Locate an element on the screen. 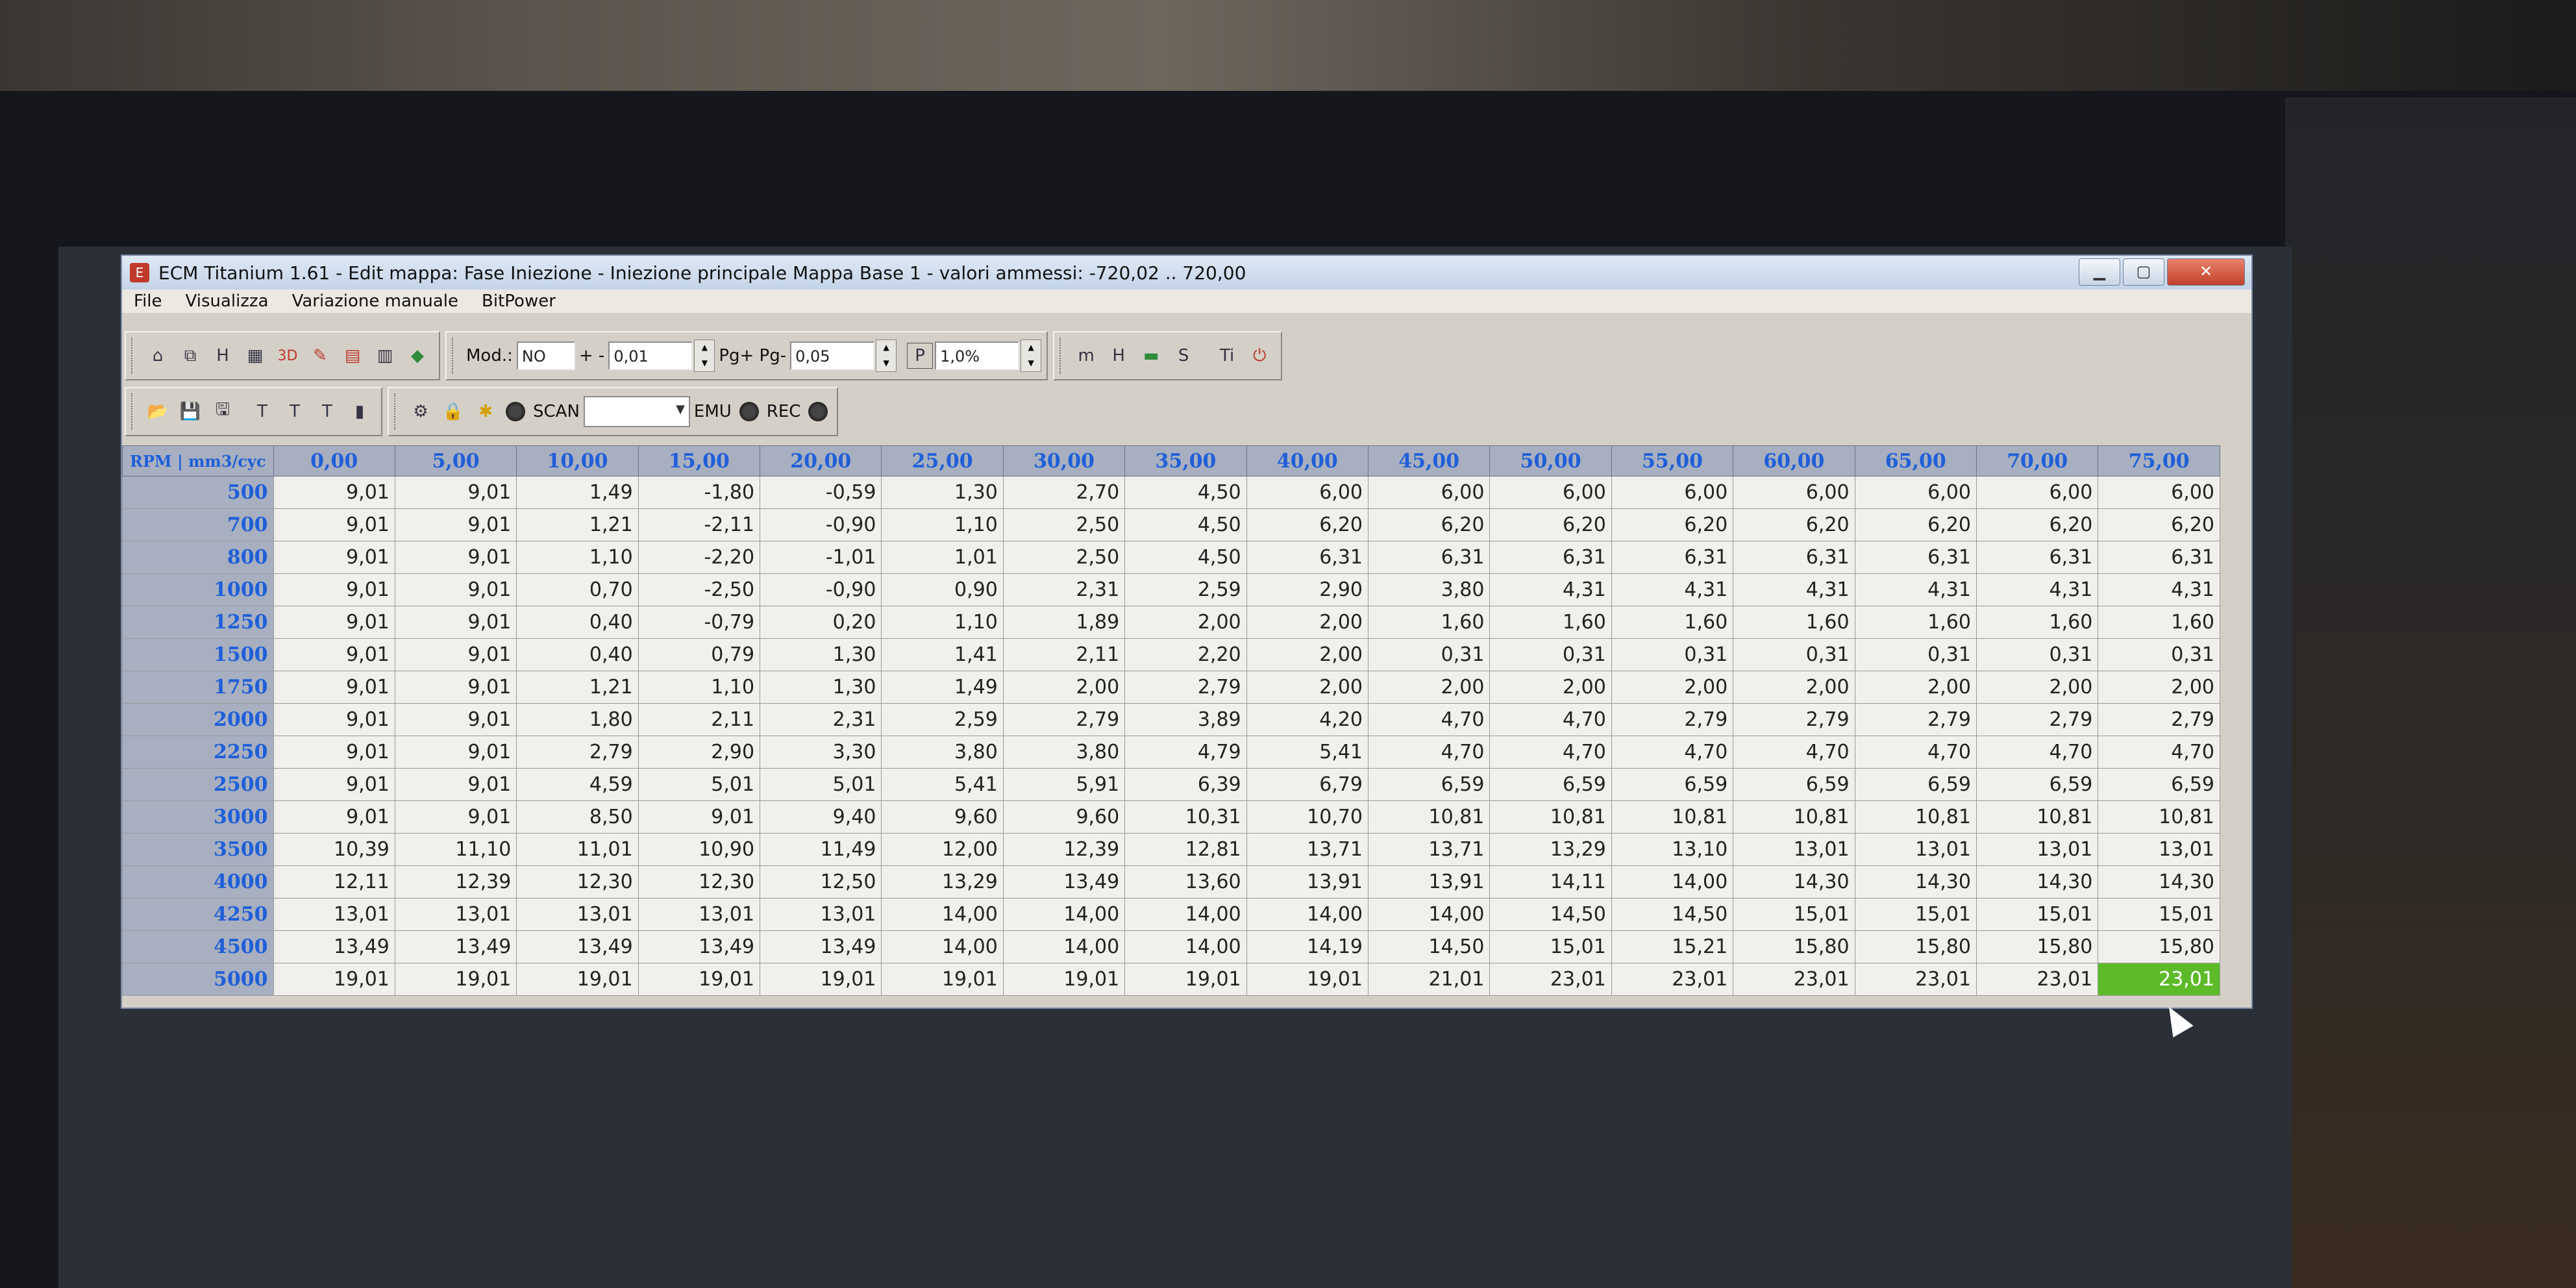  row-header-rpm: 800 is located at coordinates (198, 557).